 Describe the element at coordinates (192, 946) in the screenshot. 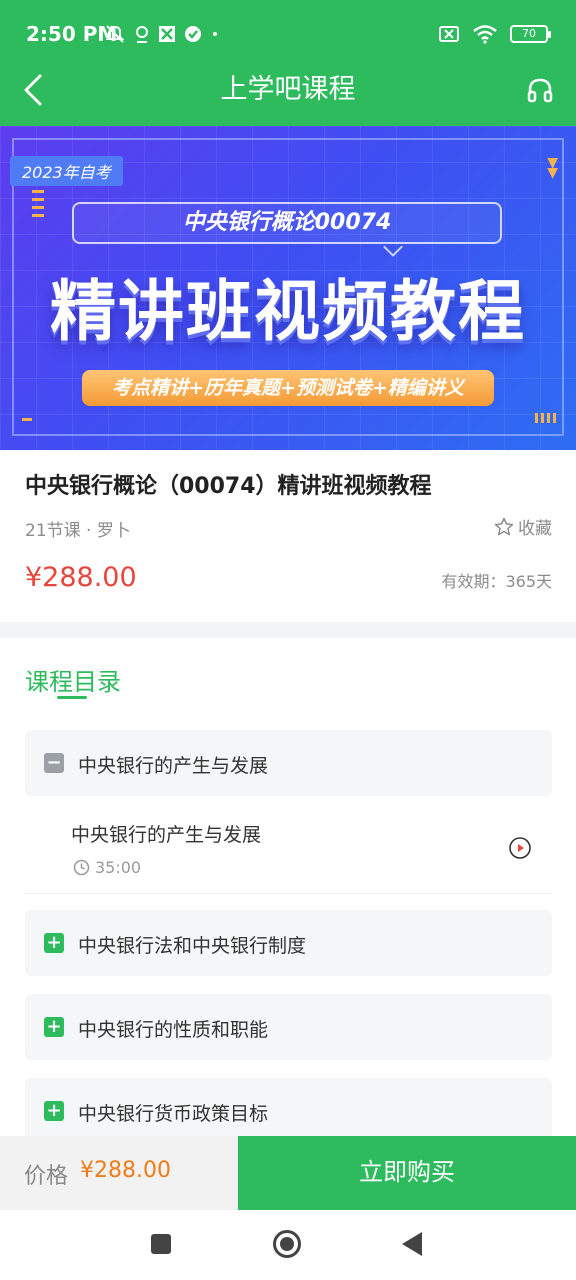

I see `chapter-label: 中央银行法和中央银行制度` at that location.